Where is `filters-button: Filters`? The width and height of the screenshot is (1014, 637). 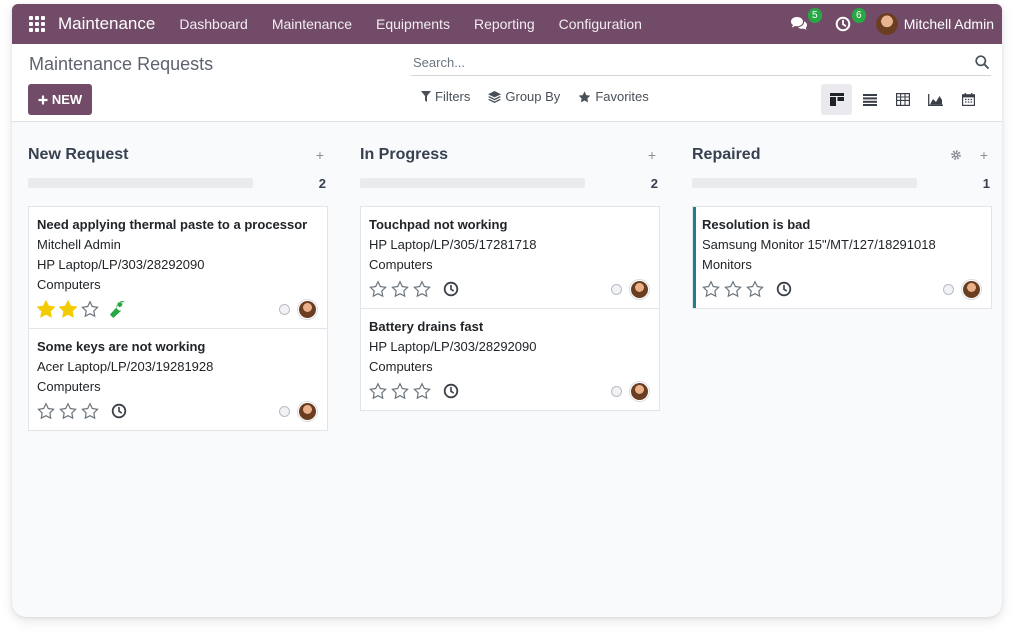
filters-button: Filters is located at coordinates (445, 96).